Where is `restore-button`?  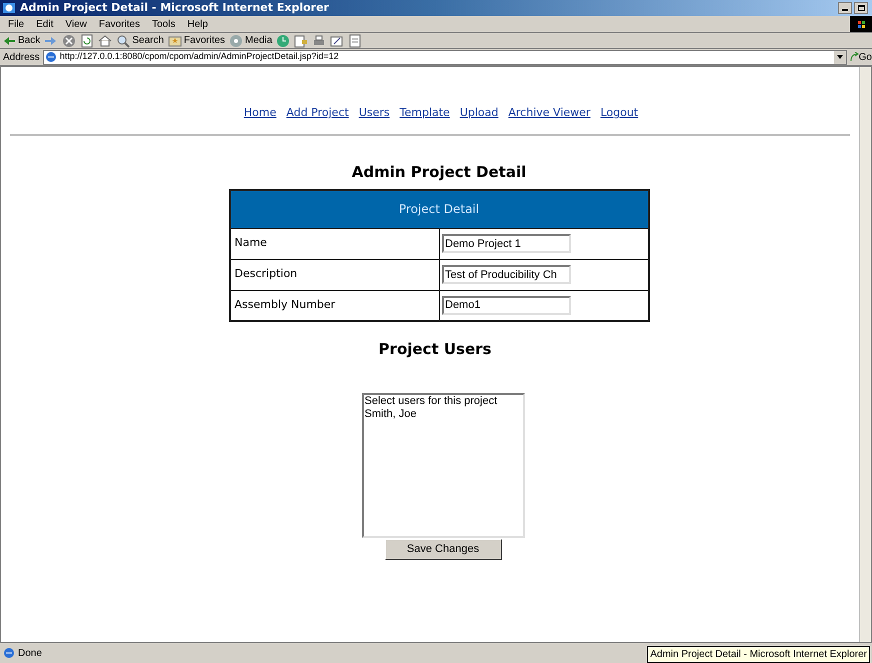
restore-button is located at coordinates (861, 8).